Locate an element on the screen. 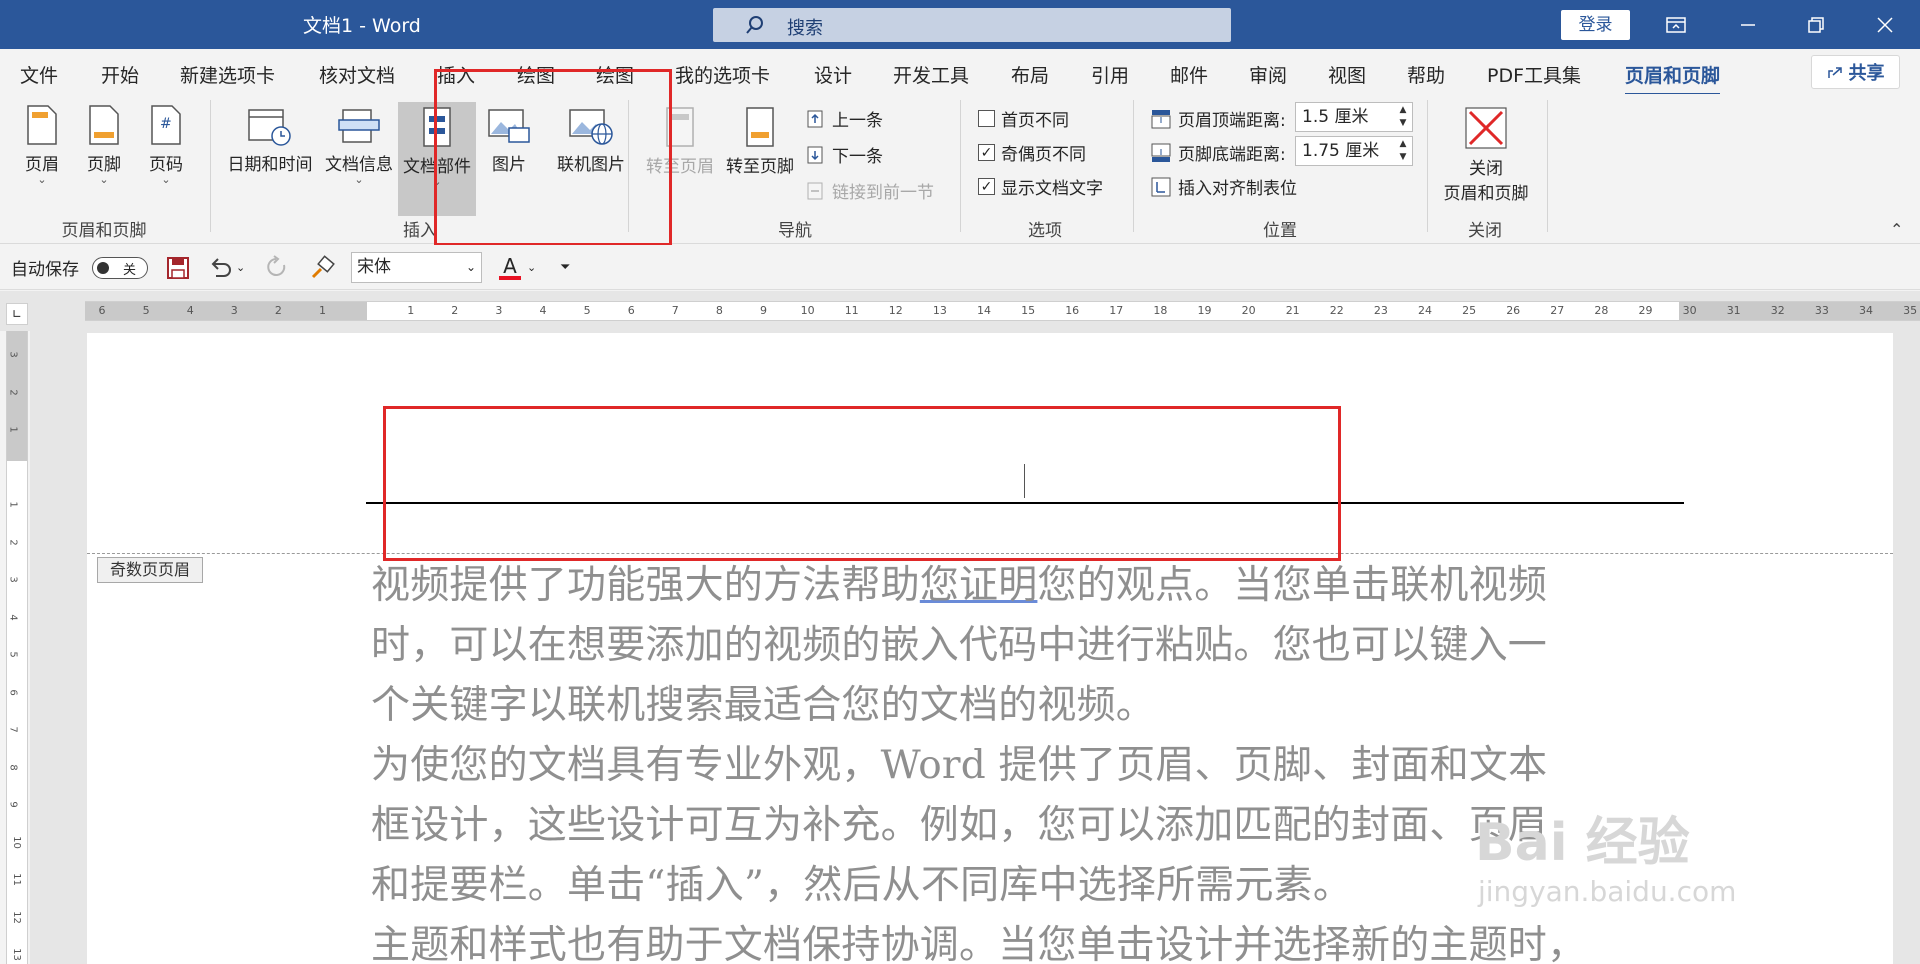 This screenshot has width=1920, height=964. close-header-footer-button: 关闭 页眉和页脚 is located at coordinates (1486, 155).